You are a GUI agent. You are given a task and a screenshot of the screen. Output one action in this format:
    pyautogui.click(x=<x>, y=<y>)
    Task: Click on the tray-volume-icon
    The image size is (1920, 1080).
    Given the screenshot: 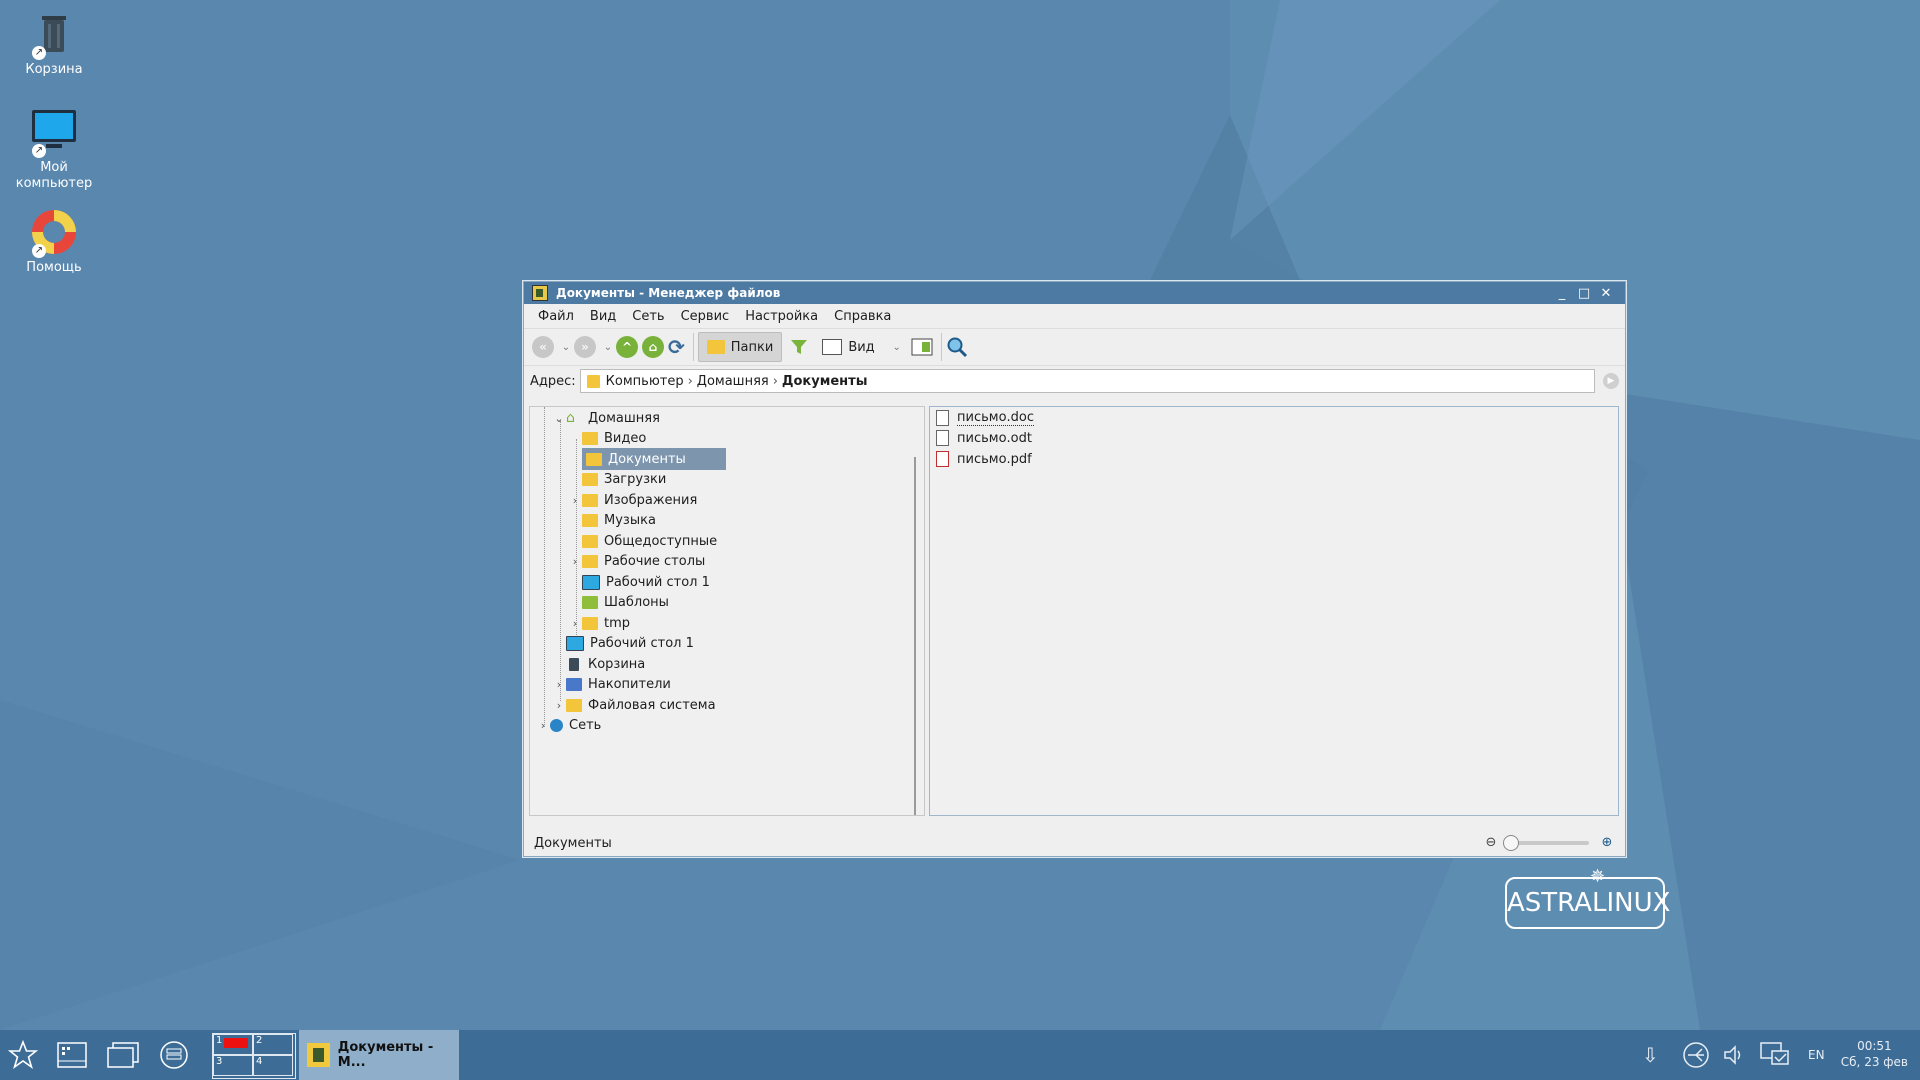 What is the action you would take?
    pyautogui.click(x=1735, y=1055)
    